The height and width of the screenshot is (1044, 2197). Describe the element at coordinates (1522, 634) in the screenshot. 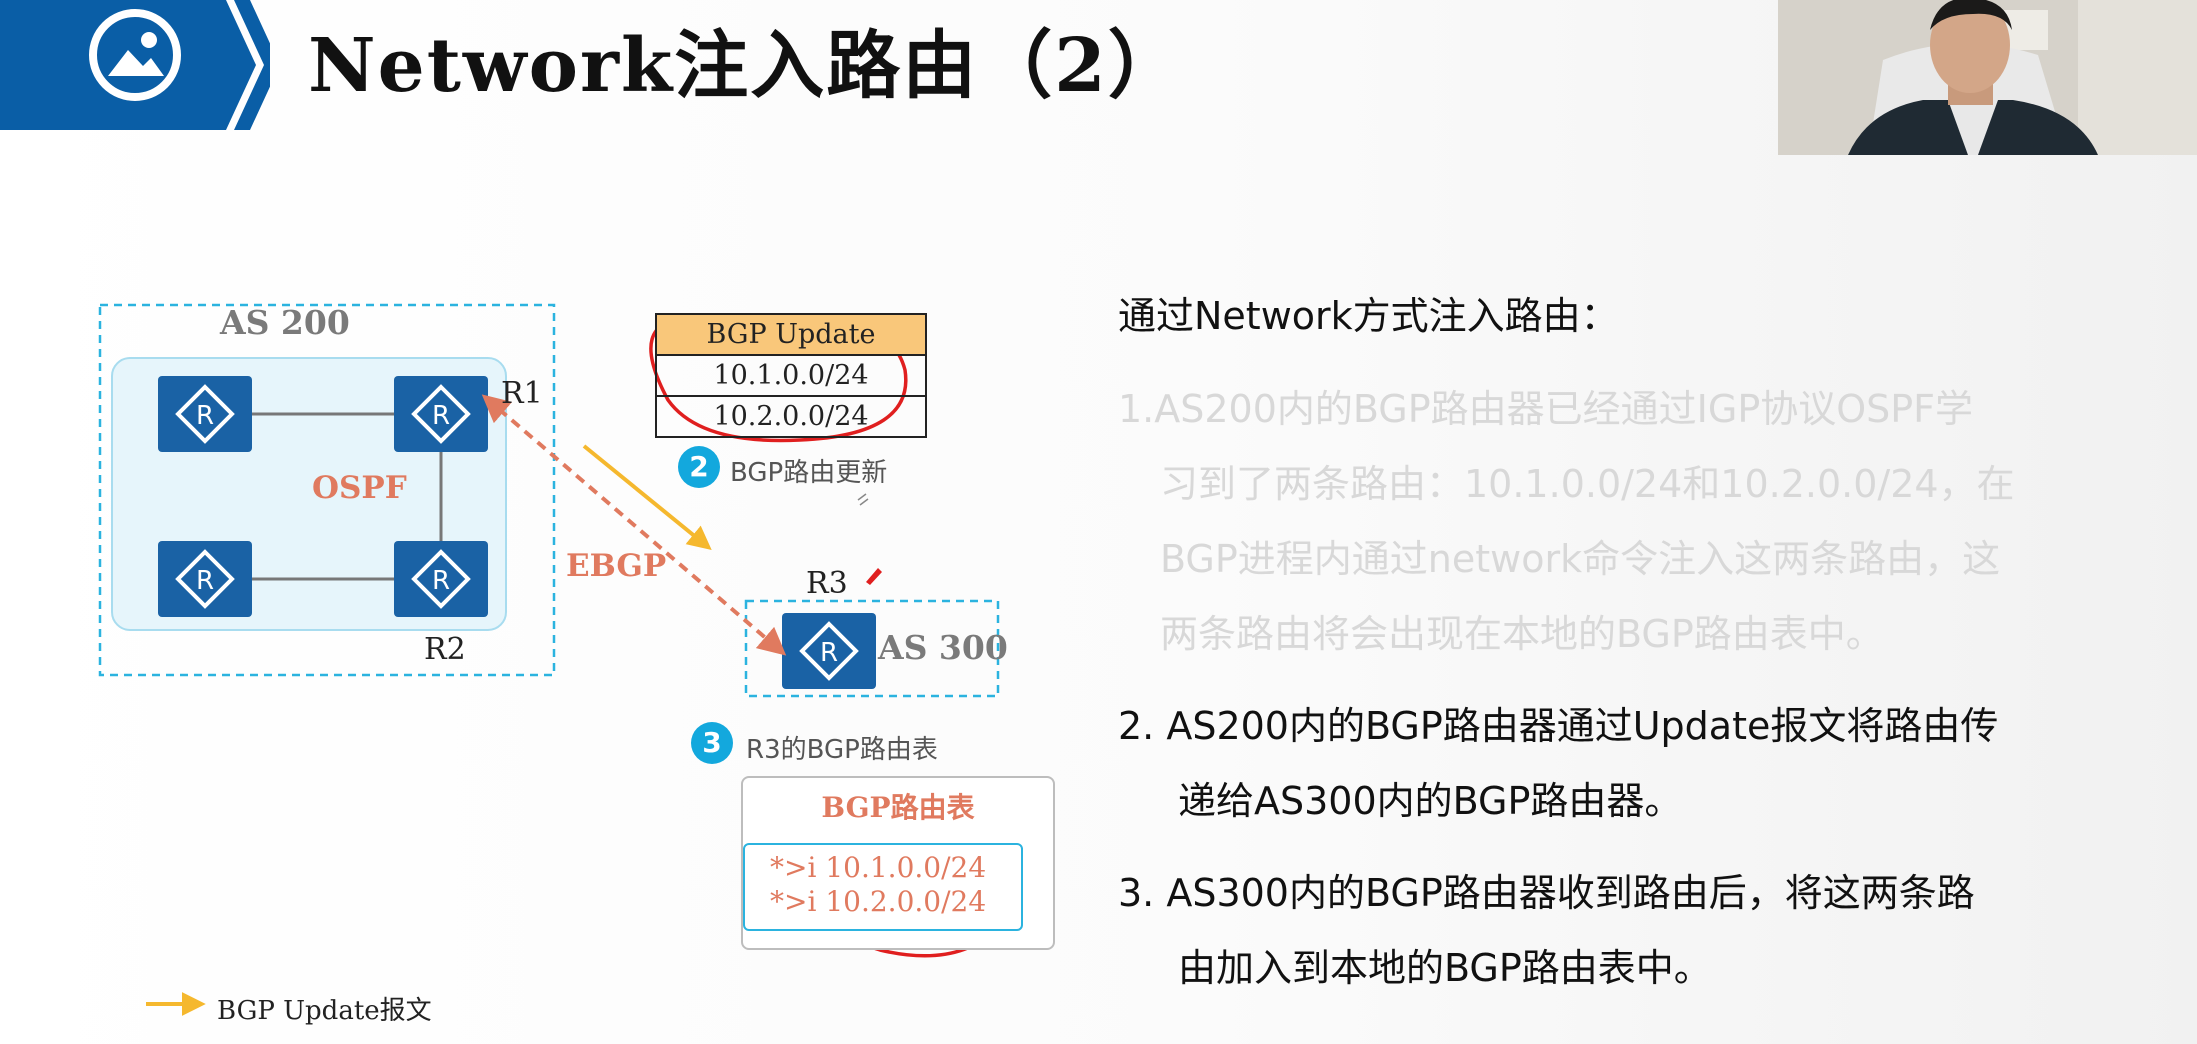

I see `point-1-line: 两条路由将会出现在本地的BGP路由表中。` at that location.